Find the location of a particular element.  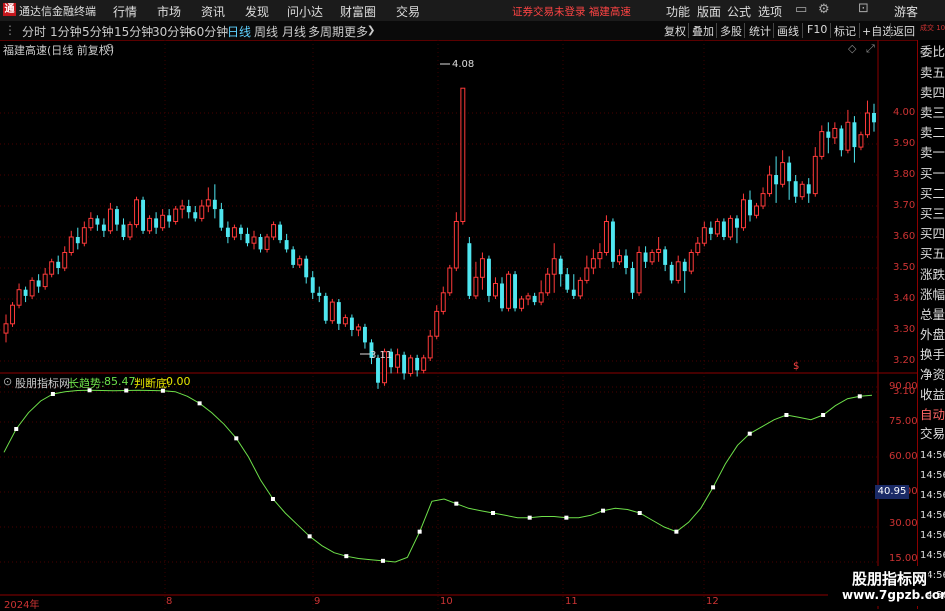

menu-formula: 公式 is located at coordinates (739, 11).